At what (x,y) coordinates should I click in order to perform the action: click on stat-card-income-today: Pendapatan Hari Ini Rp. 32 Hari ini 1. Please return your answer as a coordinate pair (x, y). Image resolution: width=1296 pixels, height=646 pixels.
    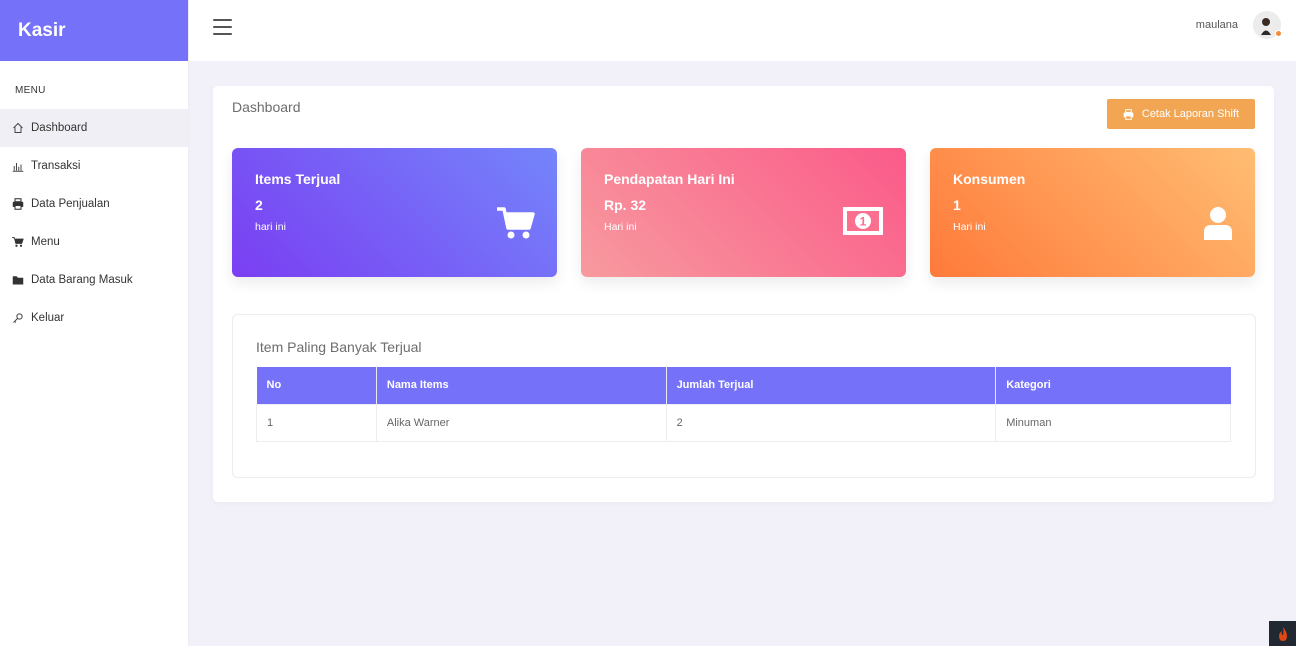
    Looking at the image, I should click on (743, 212).